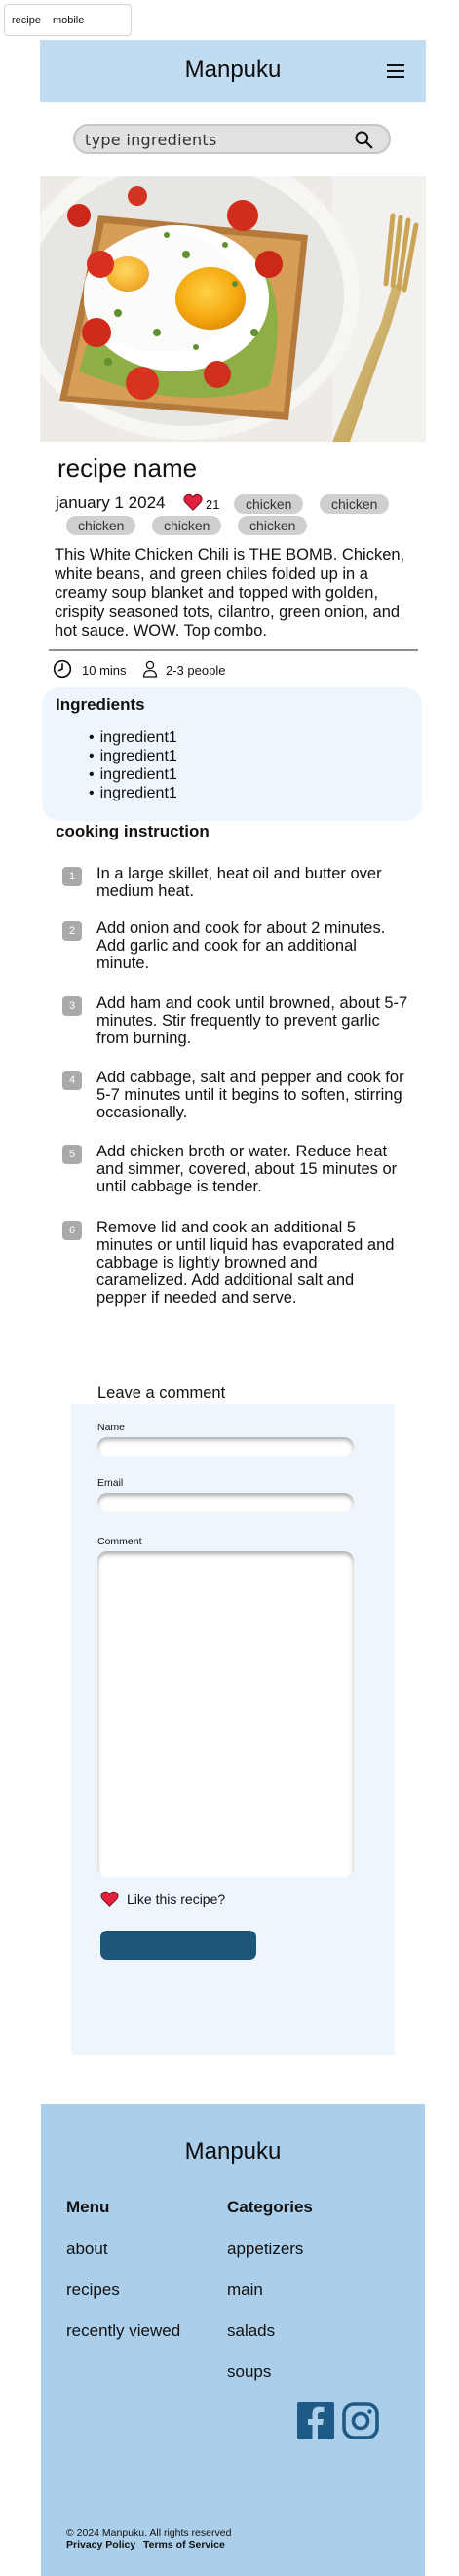  Describe the element at coordinates (315, 2420) in the screenshot. I see `facebook-icon` at that location.